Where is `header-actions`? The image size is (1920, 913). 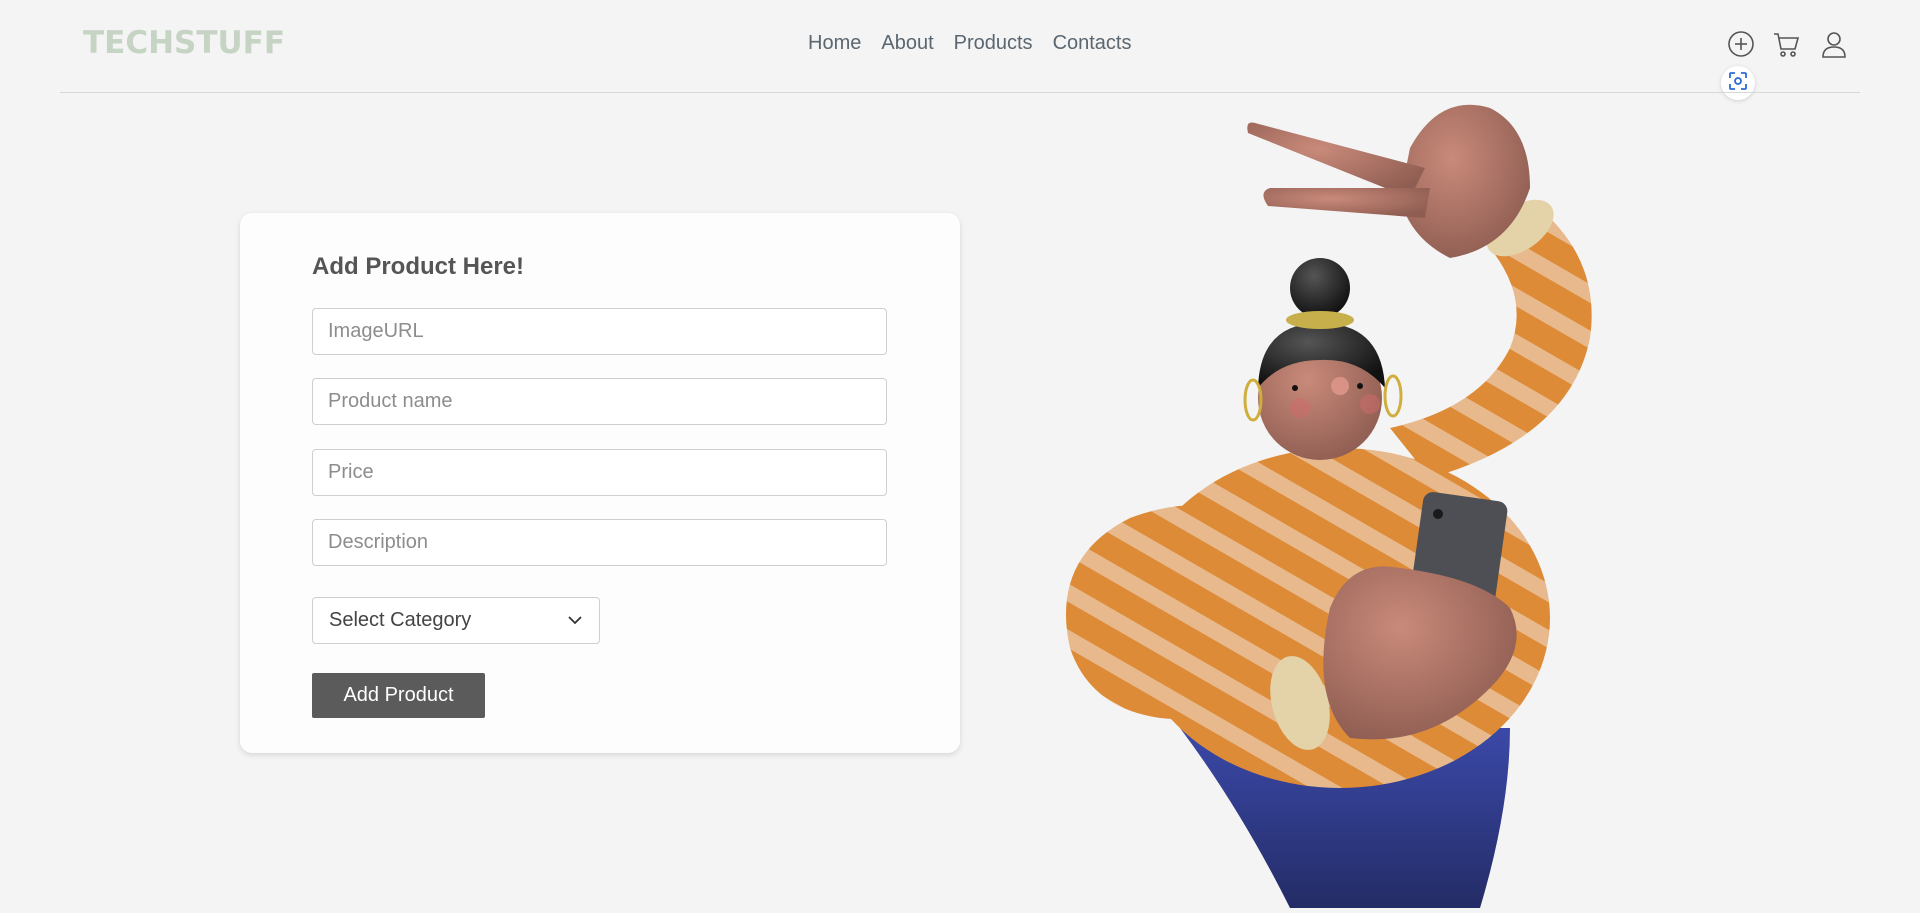
header-actions is located at coordinates (1789, 45).